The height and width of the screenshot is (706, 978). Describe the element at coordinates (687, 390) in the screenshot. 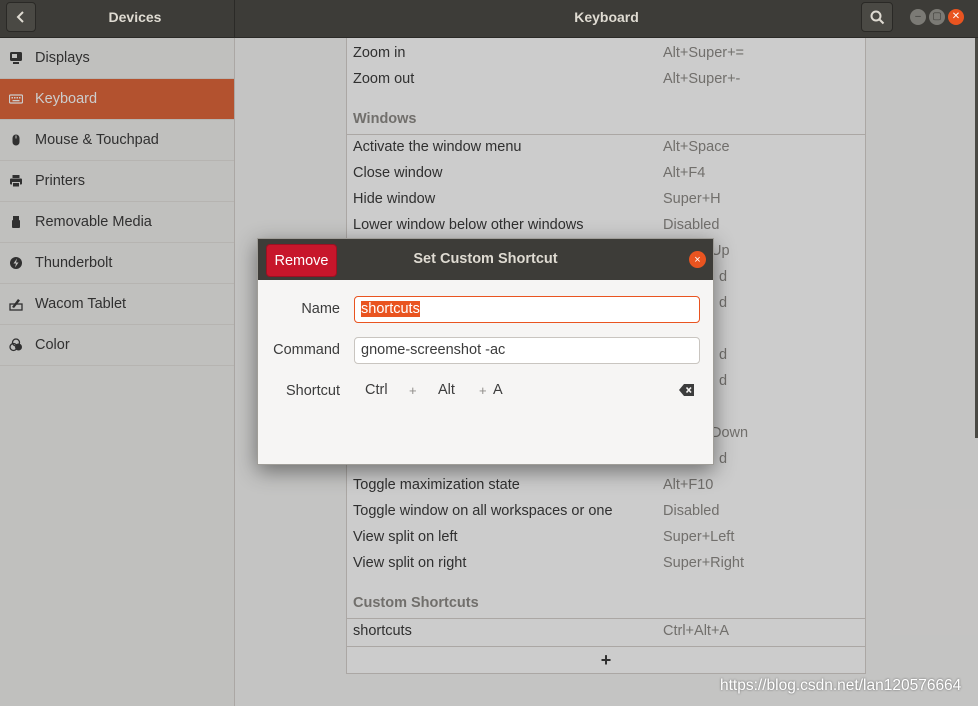

I see `backspace-icon` at that location.